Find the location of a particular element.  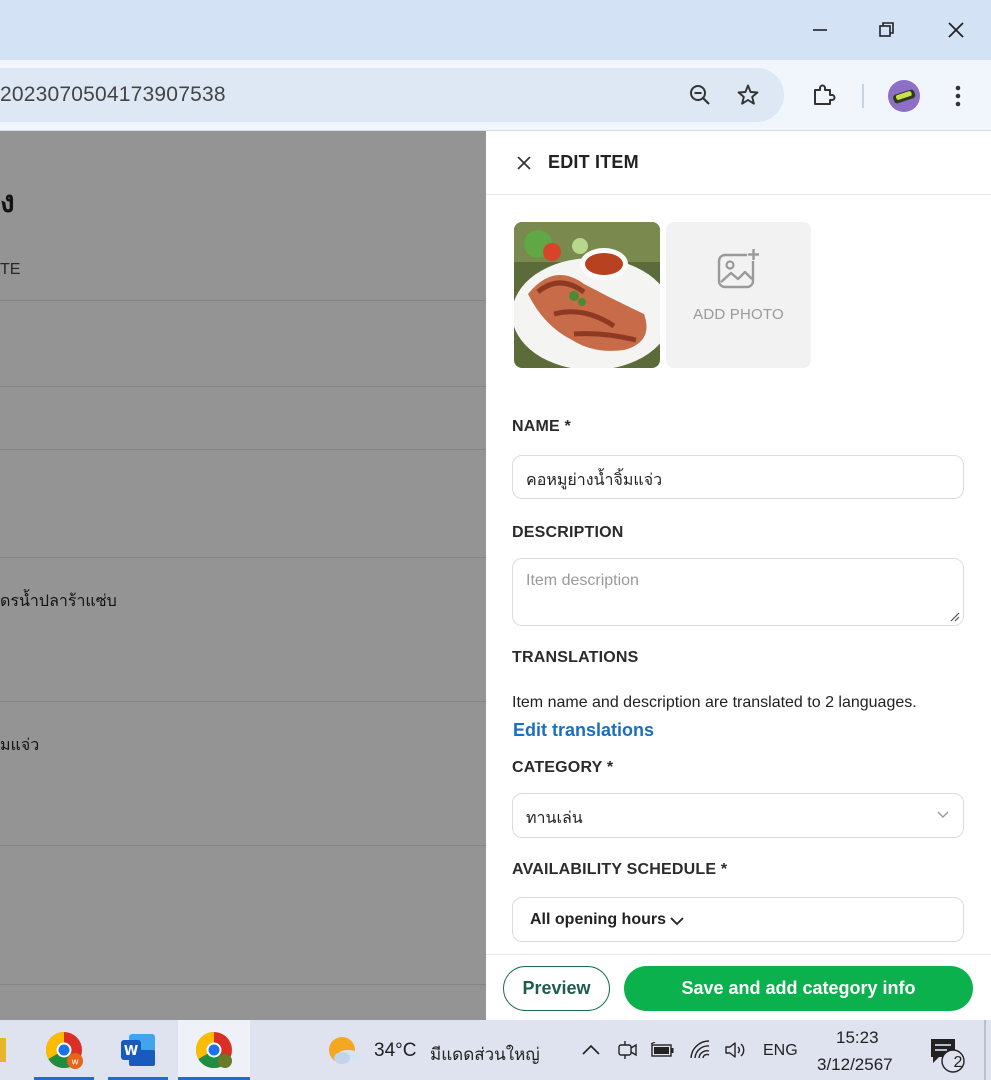

name-label: NAME * is located at coordinates (541, 426).